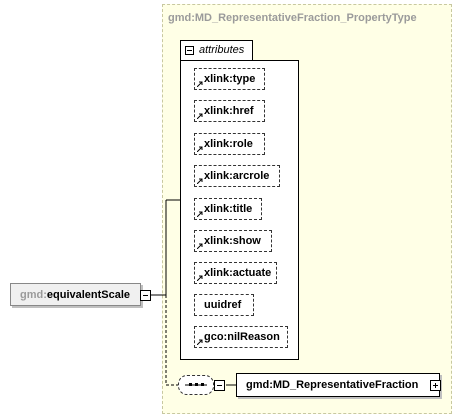 The width and height of the screenshot is (471, 420). What do you see at coordinates (219, 385) in the screenshot?
I see `sequence-collapse-icon` at bounding box center [219, 385].